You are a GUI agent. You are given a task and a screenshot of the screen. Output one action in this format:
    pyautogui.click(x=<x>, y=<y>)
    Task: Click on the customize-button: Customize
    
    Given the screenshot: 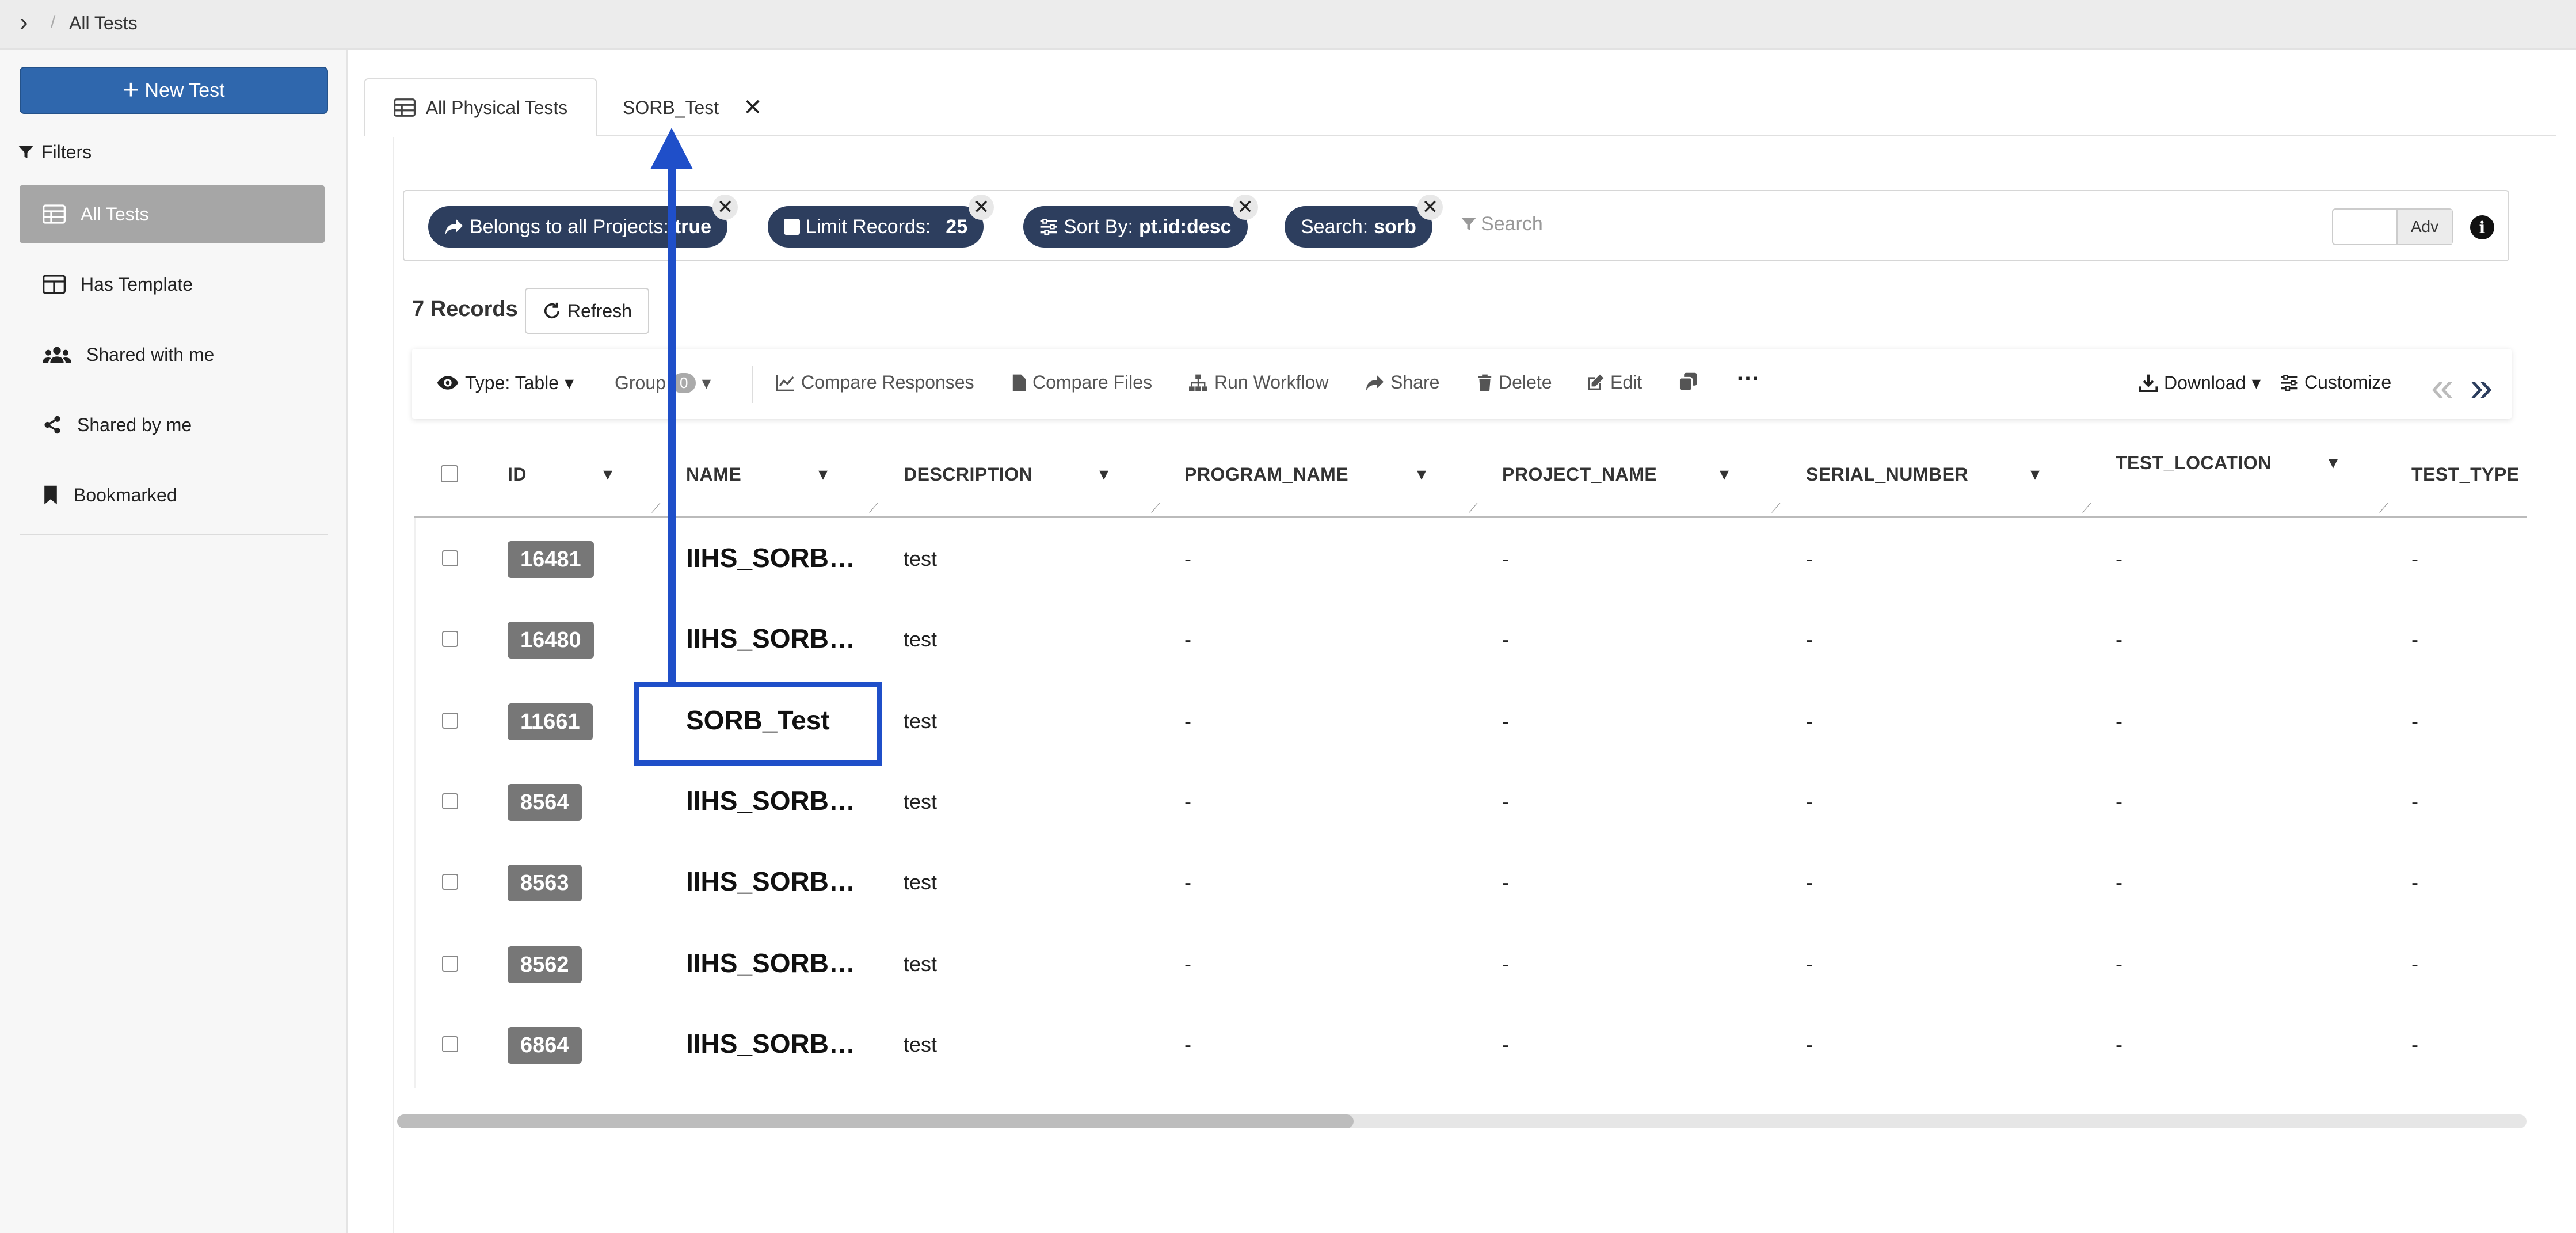 What is the action you would take?
    pyautogui.click(x=2335, y=382)
    